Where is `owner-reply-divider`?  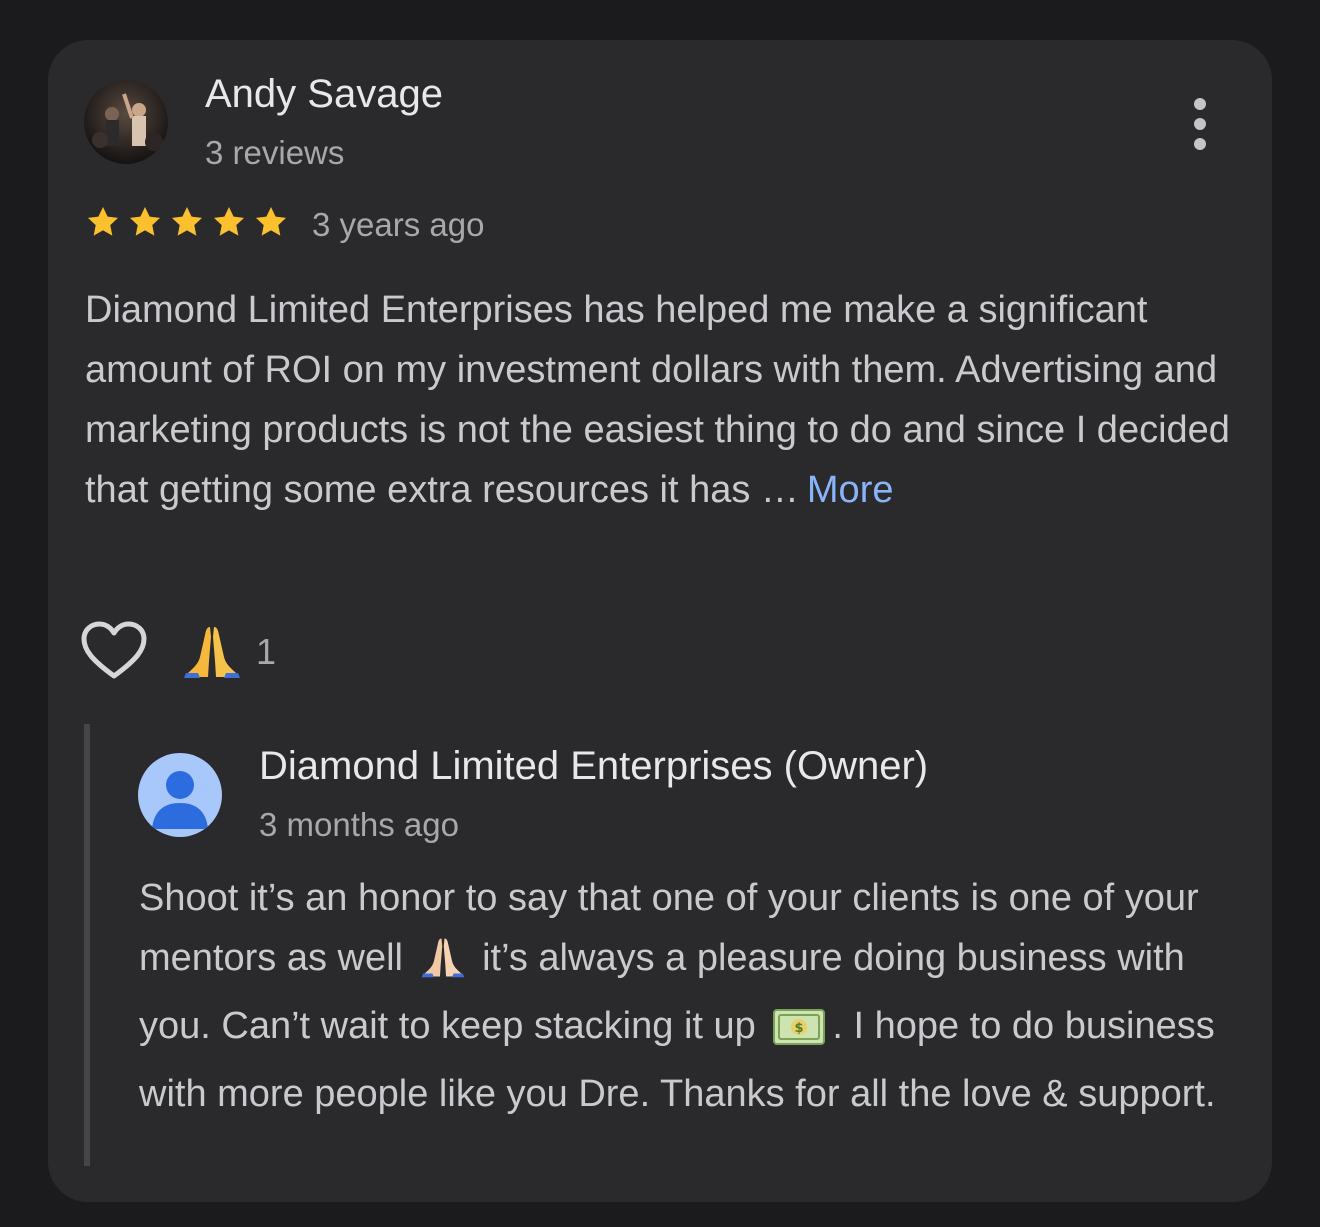 owner-reply-divider is located at coordinates (87, 945).